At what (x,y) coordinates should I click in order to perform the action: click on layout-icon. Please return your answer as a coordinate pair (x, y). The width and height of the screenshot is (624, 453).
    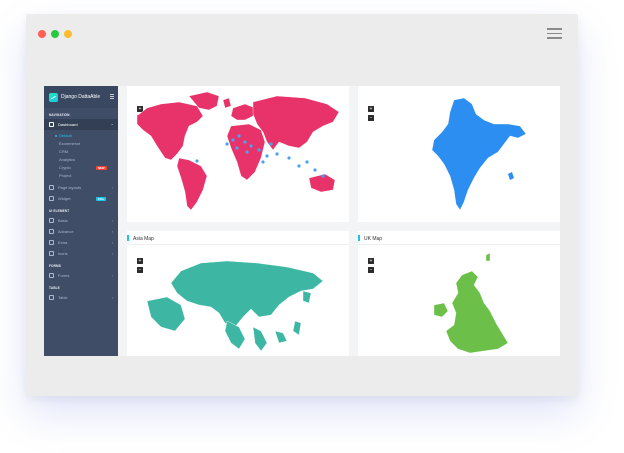
    Looking at the image, I should click on (51, 187).